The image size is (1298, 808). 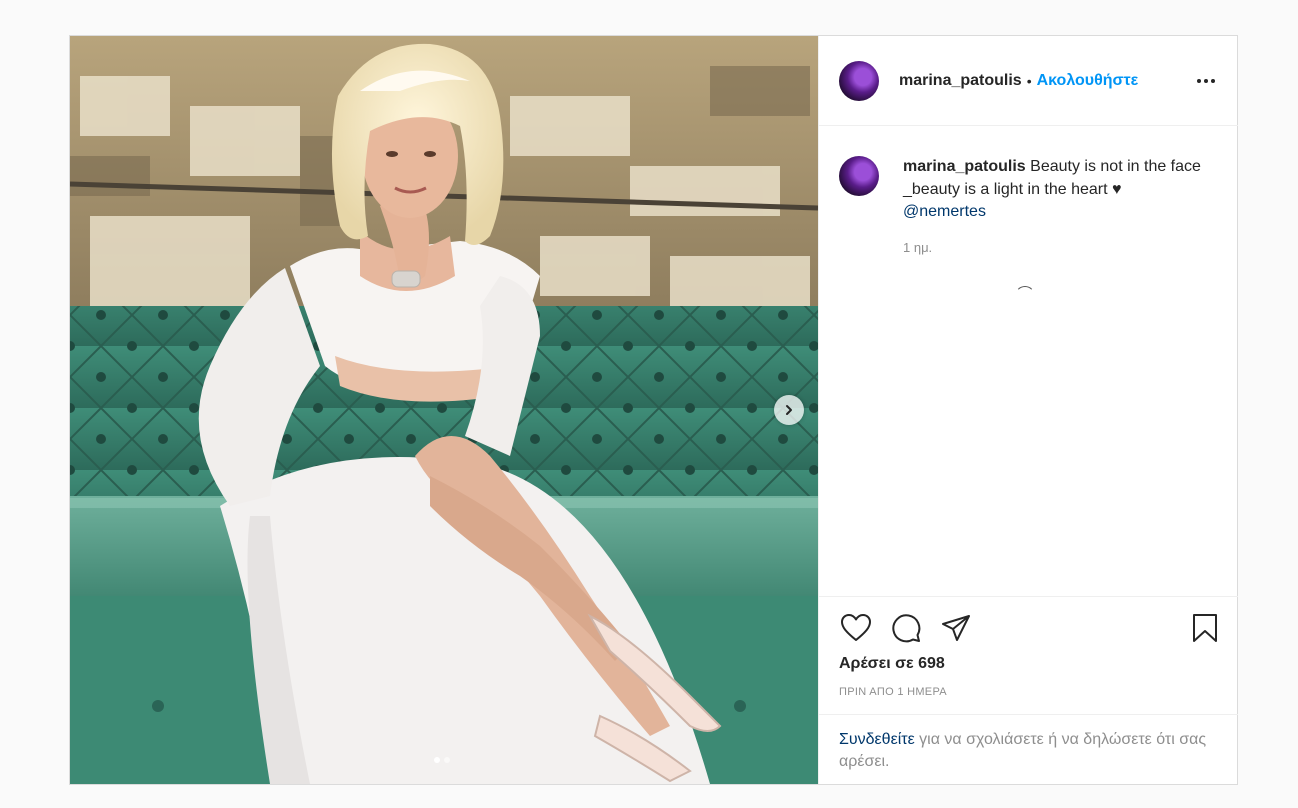 What do you see at coordinates (1088, 81) in the screenshot?
I see `follow-button: Ακολουθήστε` at bounding box center [1088, 81].